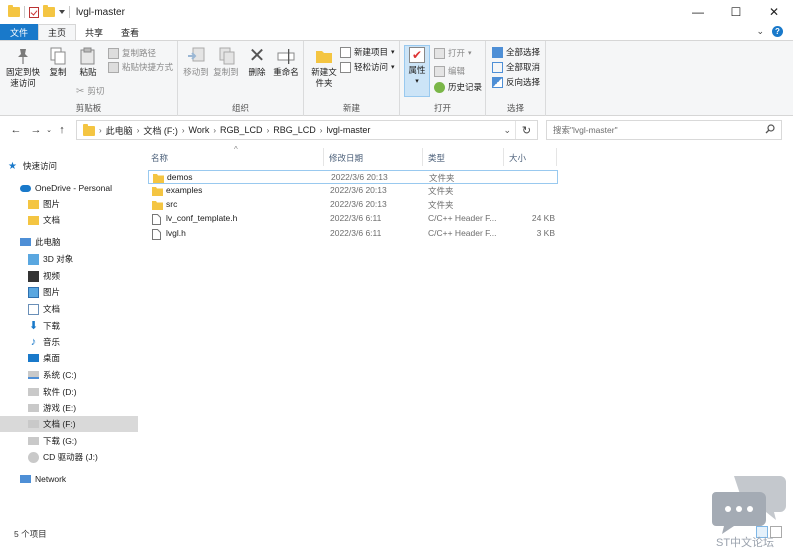 Image resolution: width=793 pixels, height=556 pixels. I want to click on tab-share: 共享, so click(94, 32).